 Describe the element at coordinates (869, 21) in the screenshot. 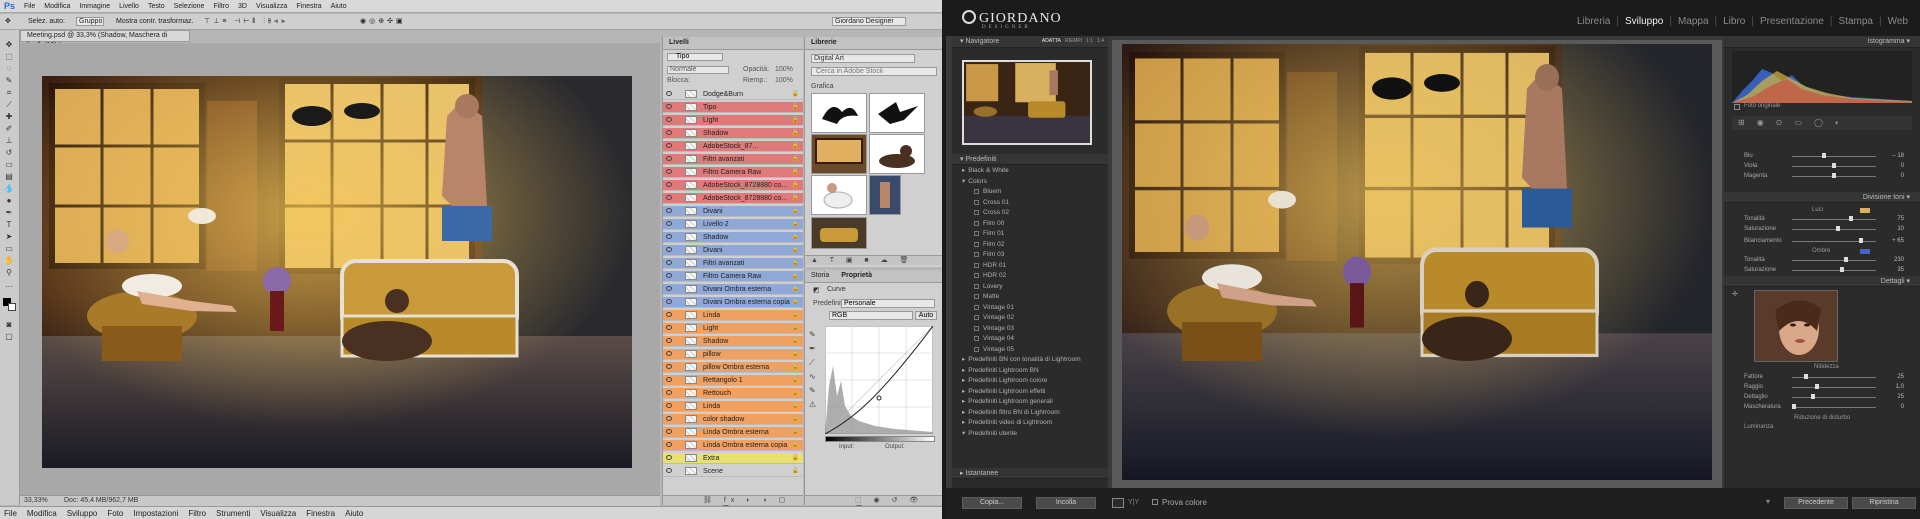

I see `workspace-dropdown: Giordano Designer` at that location.